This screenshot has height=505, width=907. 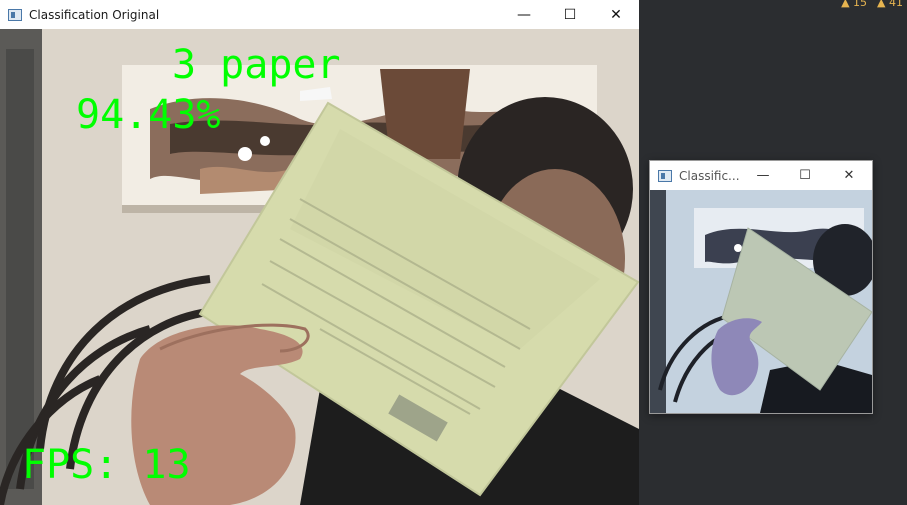 What do you see at coordinates (94, 14) in the screenshot?
I see `main-window-title: Classification Original` at bounding box center [94, 14].